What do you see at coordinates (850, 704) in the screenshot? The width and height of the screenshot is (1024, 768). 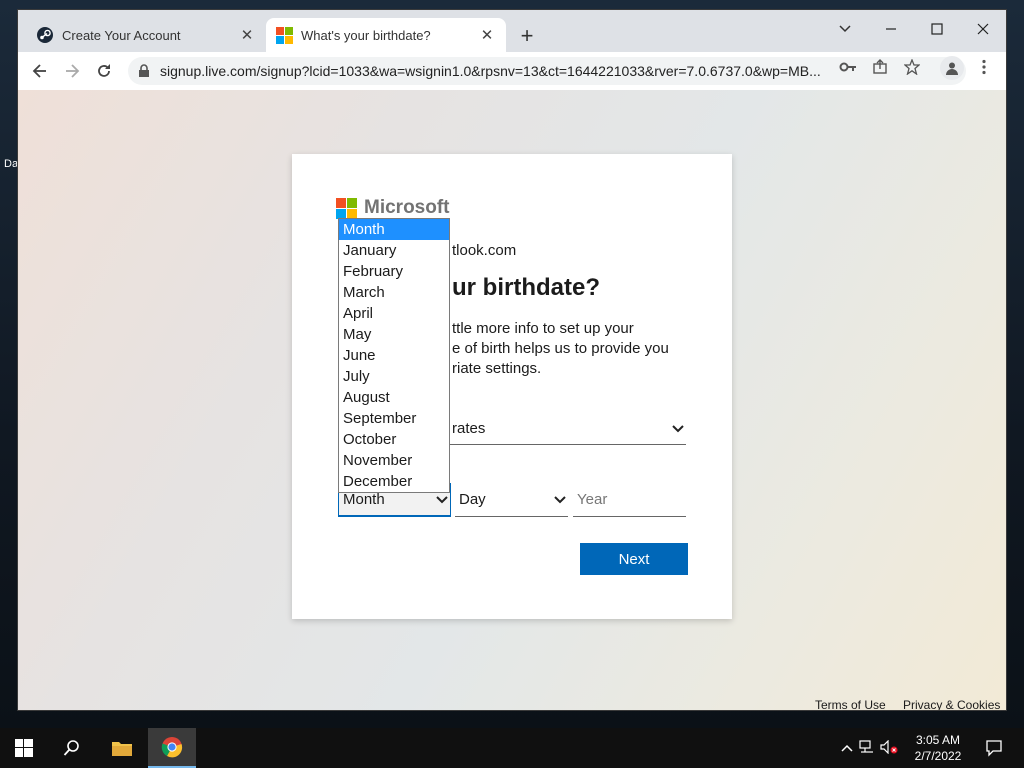 I see `terms-link: Terms of Use` at bounding box center [850, 704].